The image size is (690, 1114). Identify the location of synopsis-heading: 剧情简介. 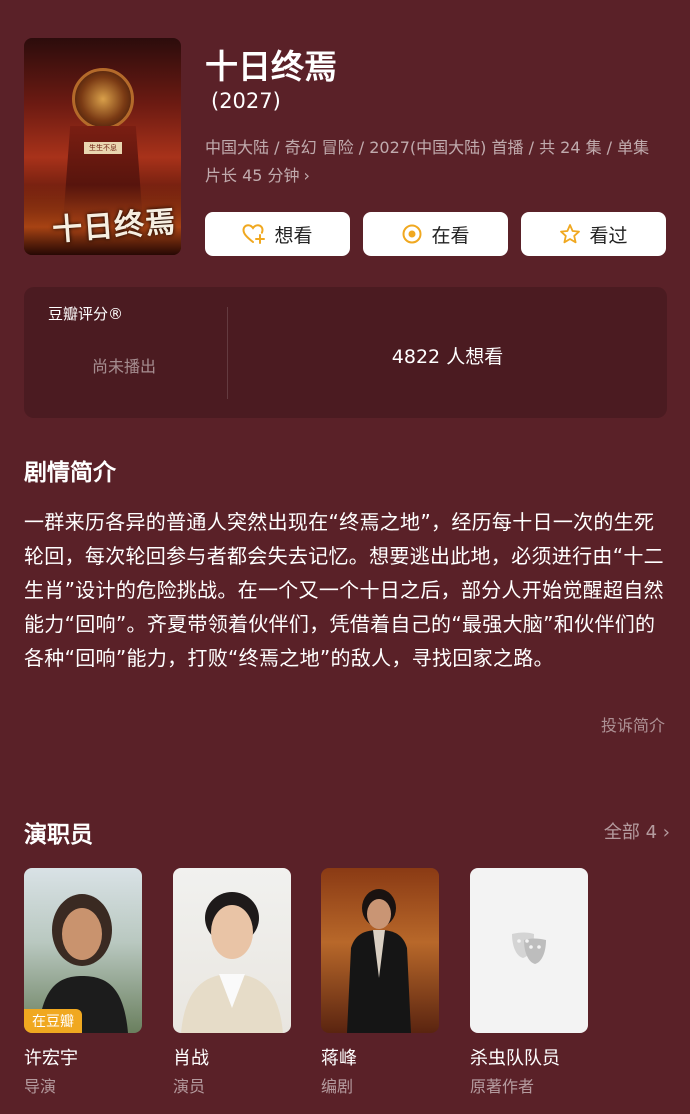
(70, 473).